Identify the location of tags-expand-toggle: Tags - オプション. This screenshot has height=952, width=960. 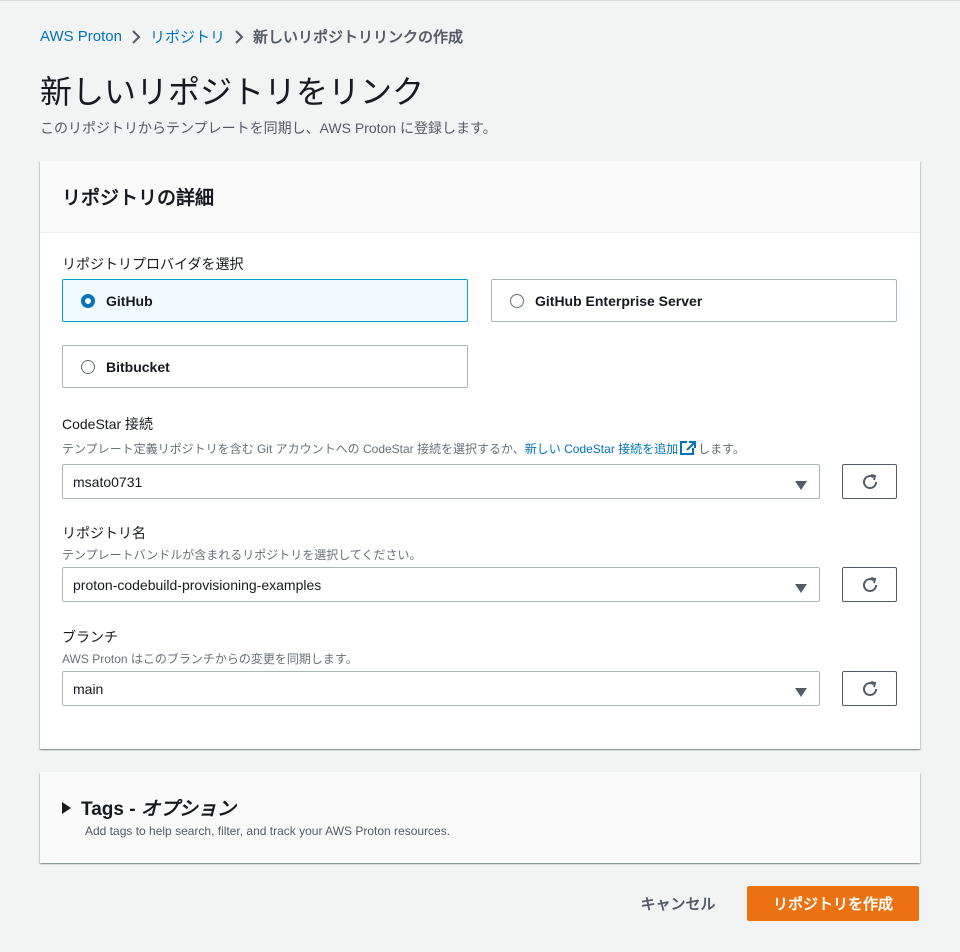
(149, 807).